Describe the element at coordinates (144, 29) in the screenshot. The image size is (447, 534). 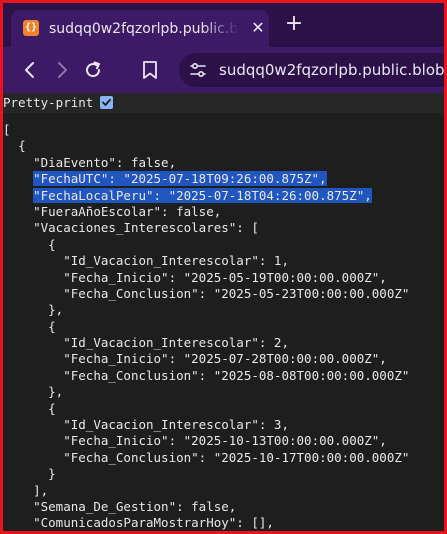
I see `tab-title: sudqq0w2fqzorlpb.public.blob.ve` at that location.